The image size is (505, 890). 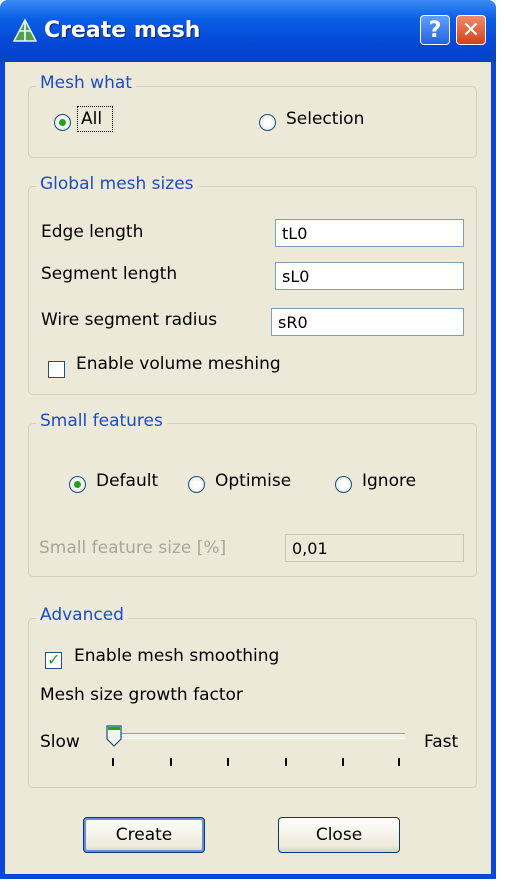 I want to click on close-window-button: ✕, so click(x=471, y=30).